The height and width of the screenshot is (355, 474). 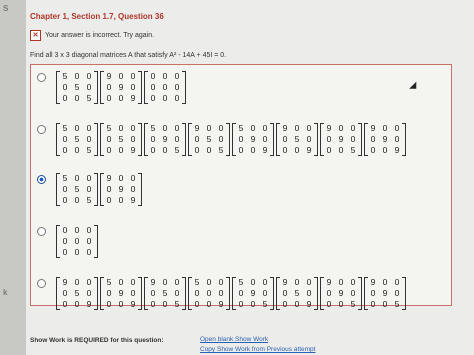 What do you see at coordinates (35, 35) in the screenshot?
I see `incorrect-icon: ✕` at bounding box center [35, 35].